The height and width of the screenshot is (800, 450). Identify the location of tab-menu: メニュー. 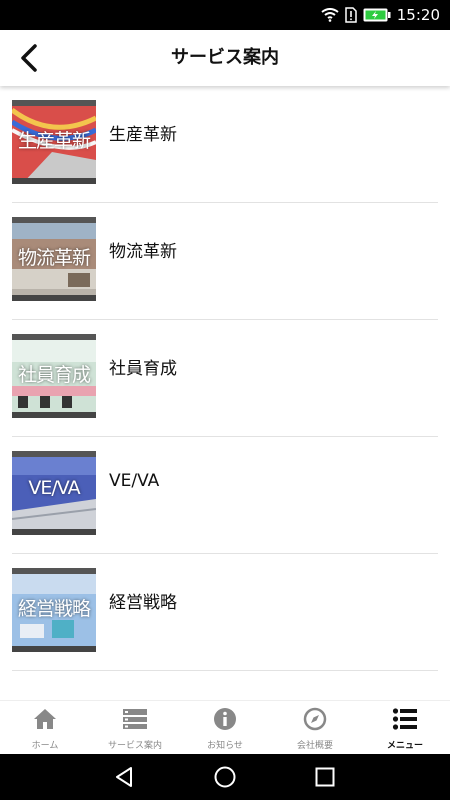
(405, 728).